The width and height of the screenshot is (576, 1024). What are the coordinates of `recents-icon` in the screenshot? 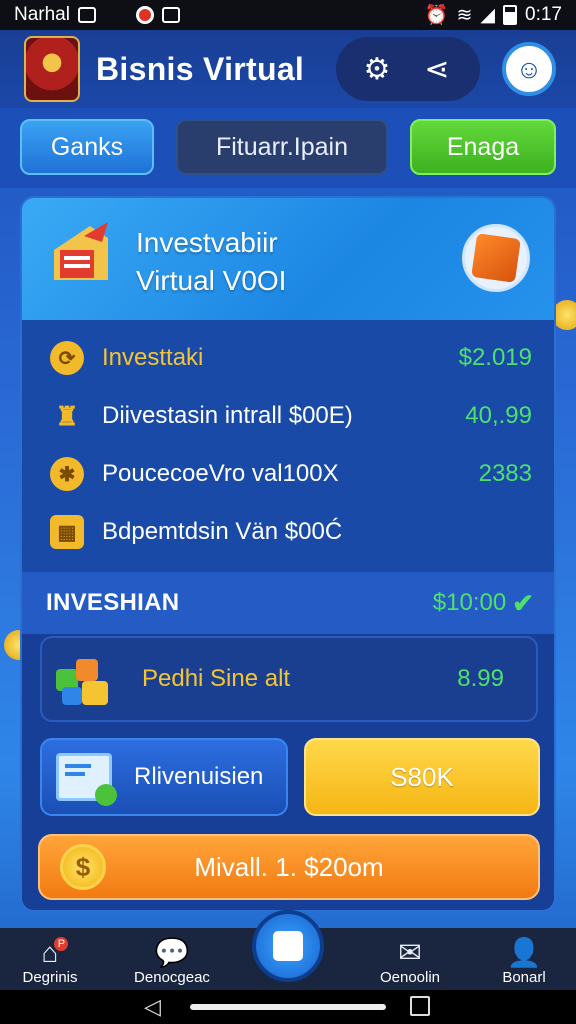 It's located at (420, 1006).